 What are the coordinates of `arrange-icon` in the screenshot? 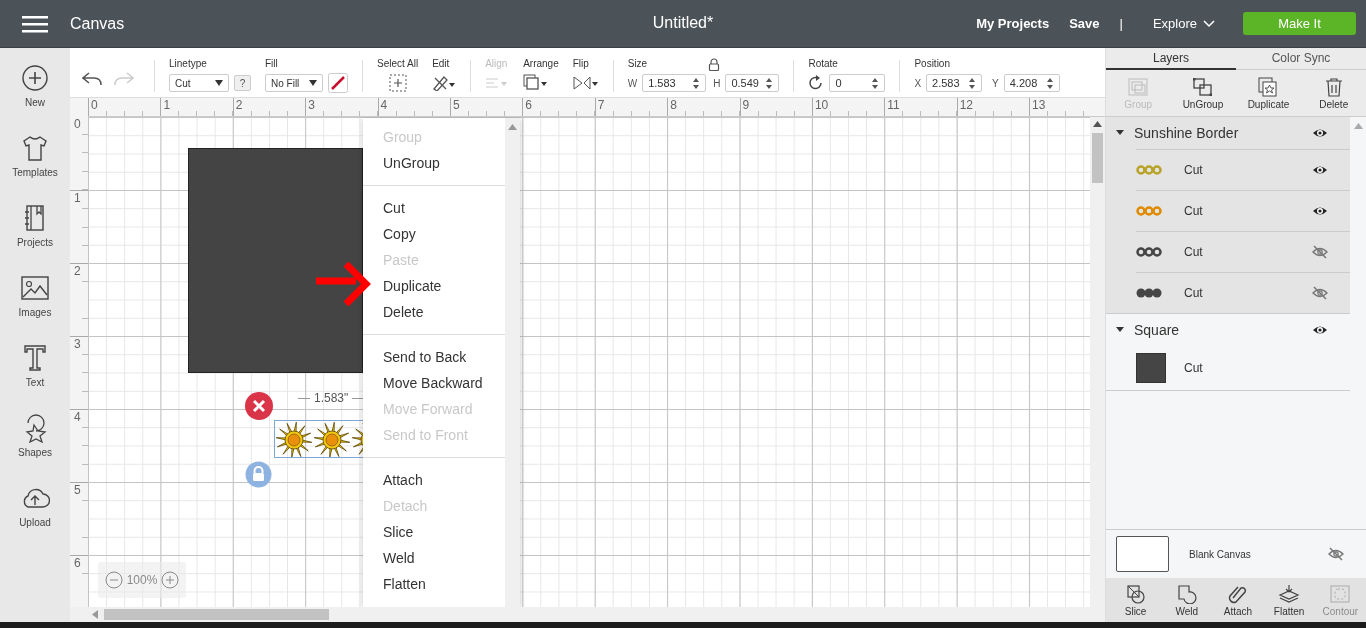 It's located at (536, 83).